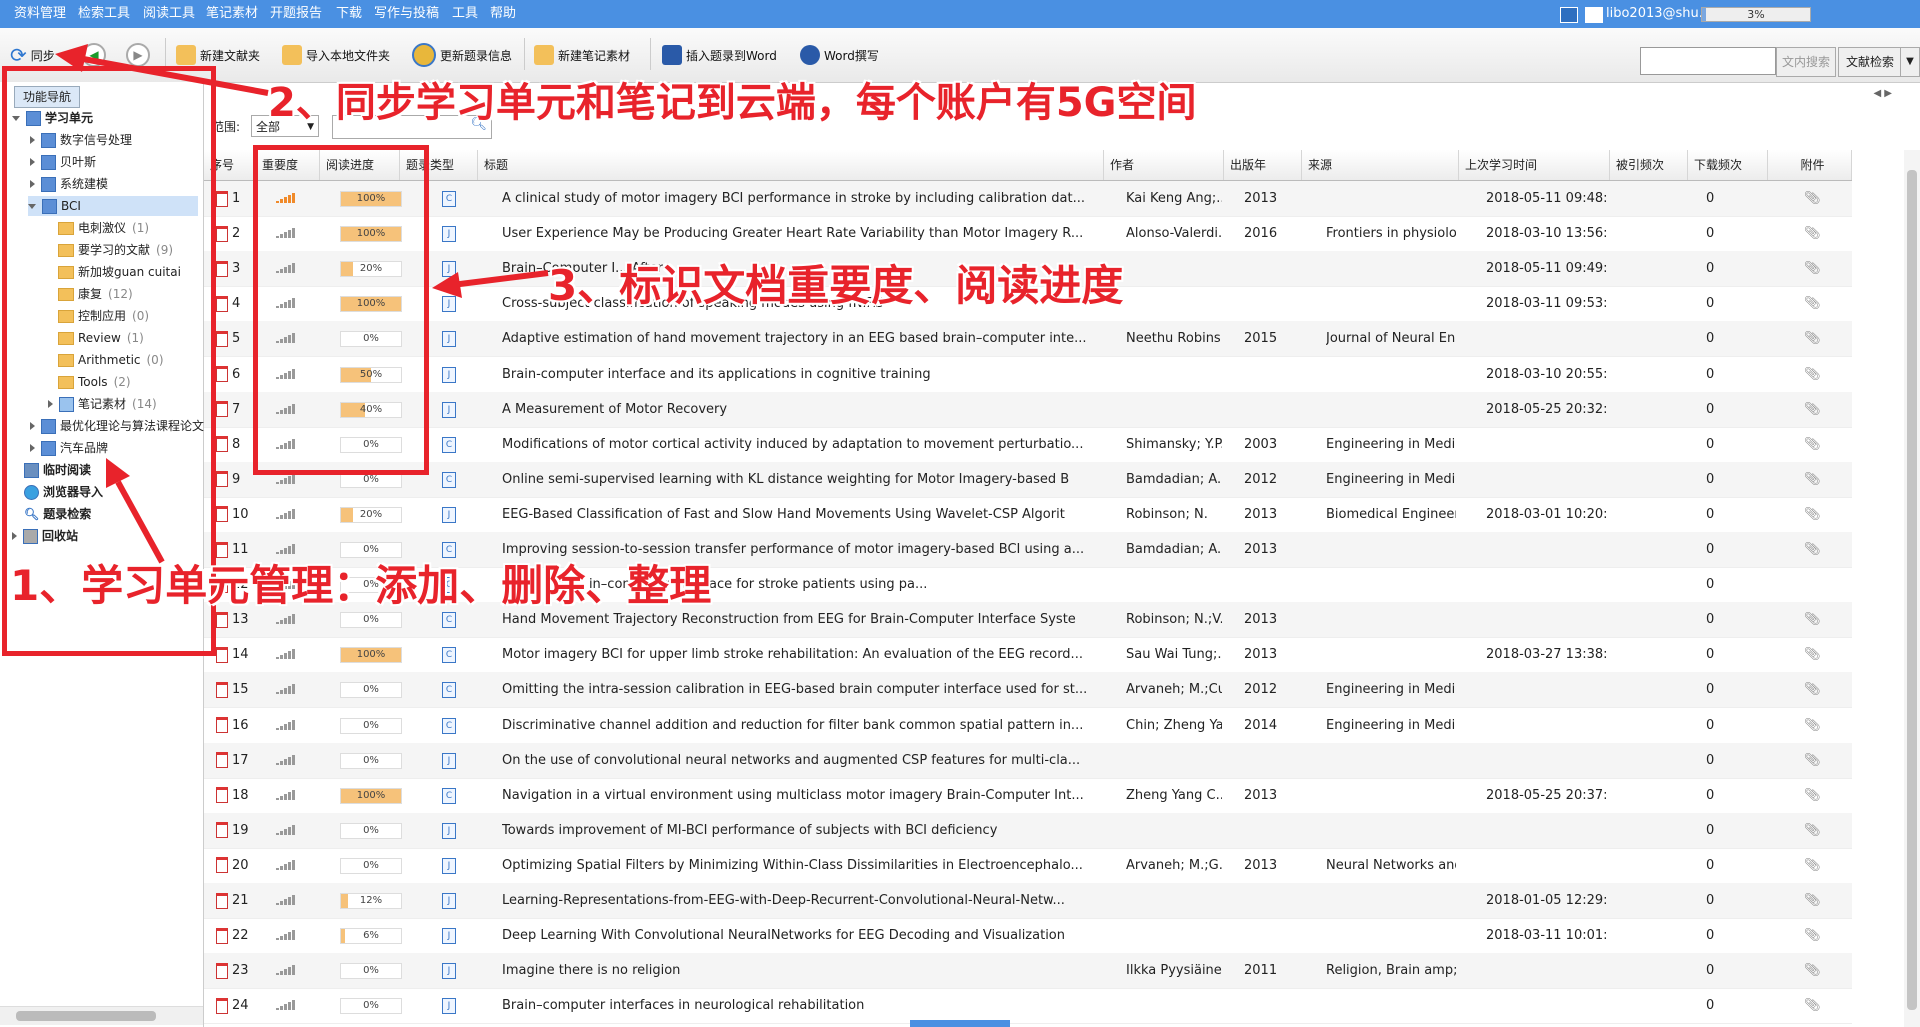  I want to click on annotation-arrows, so click(302, 304).